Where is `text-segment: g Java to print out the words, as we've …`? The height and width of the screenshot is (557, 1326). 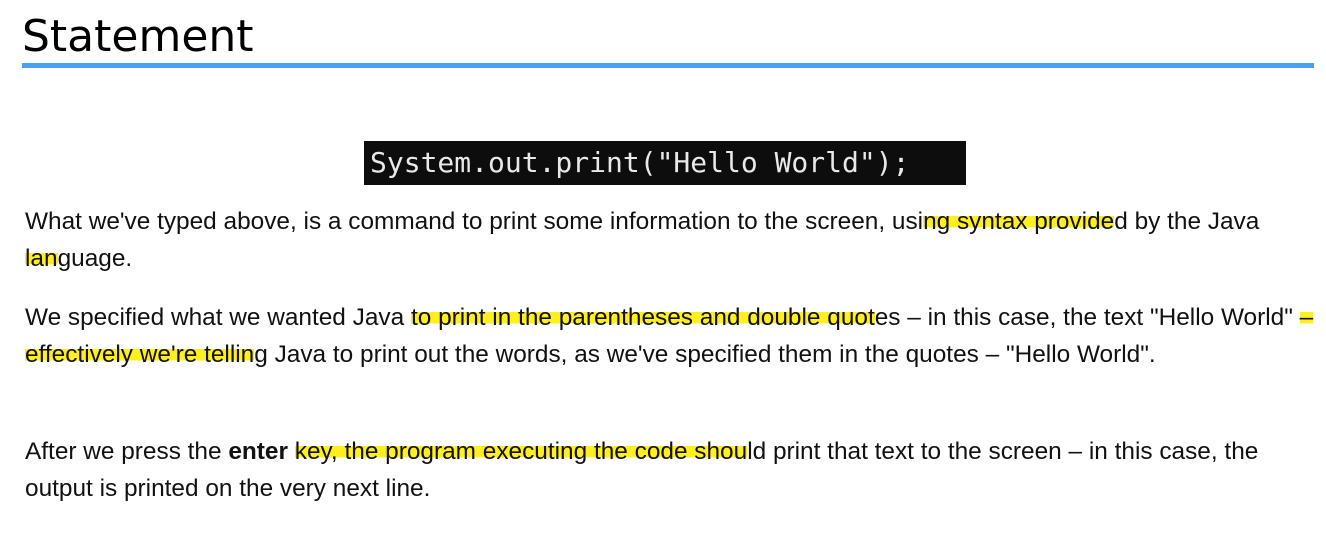 text-segment: g Java to print out the words, as we've … is located at coordinates (705, 354).